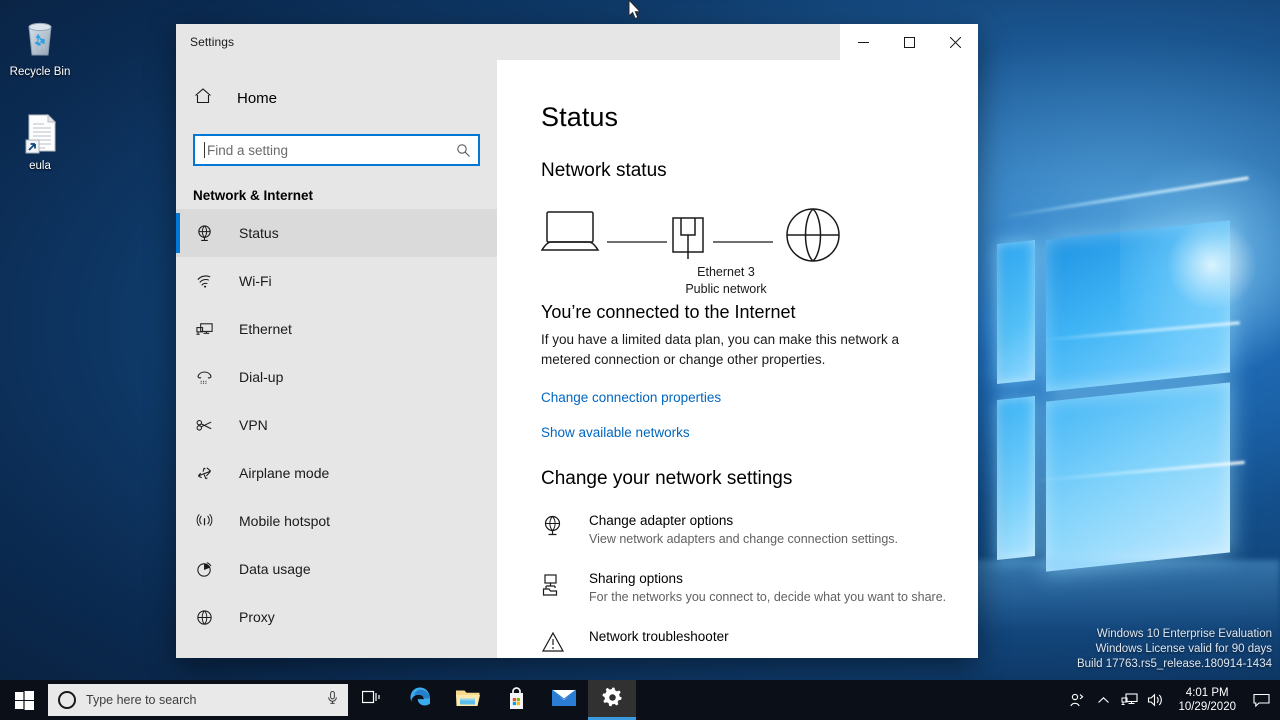 This screenshot has height=720, width=1280. What do you see at coordinates (67, 700) in the screenshot?
I see `cortana-icon` at bounding box center [67, 700].